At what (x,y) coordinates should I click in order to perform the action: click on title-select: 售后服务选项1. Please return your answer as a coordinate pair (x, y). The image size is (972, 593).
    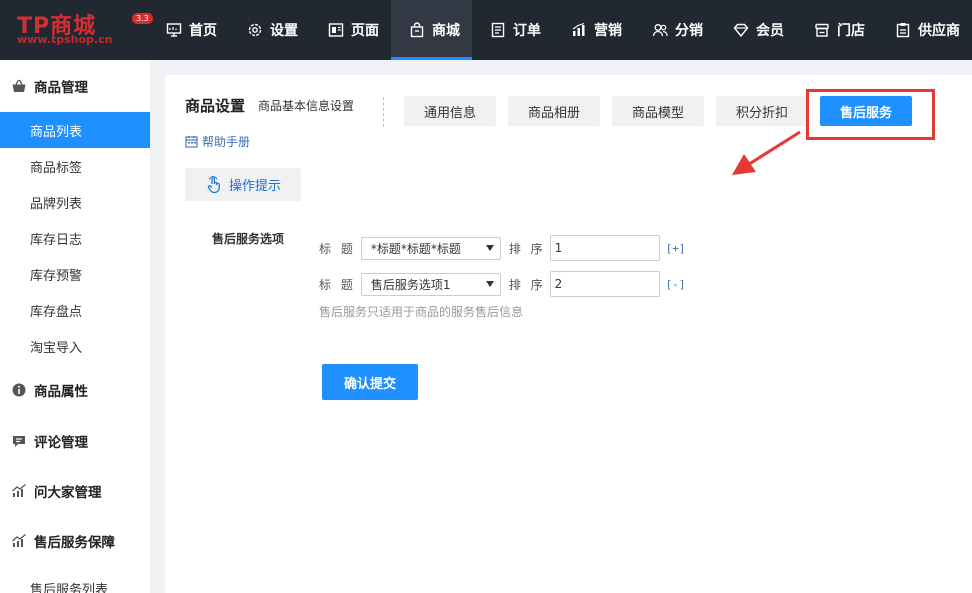
    Looking at the image, I should click on (430, 284).